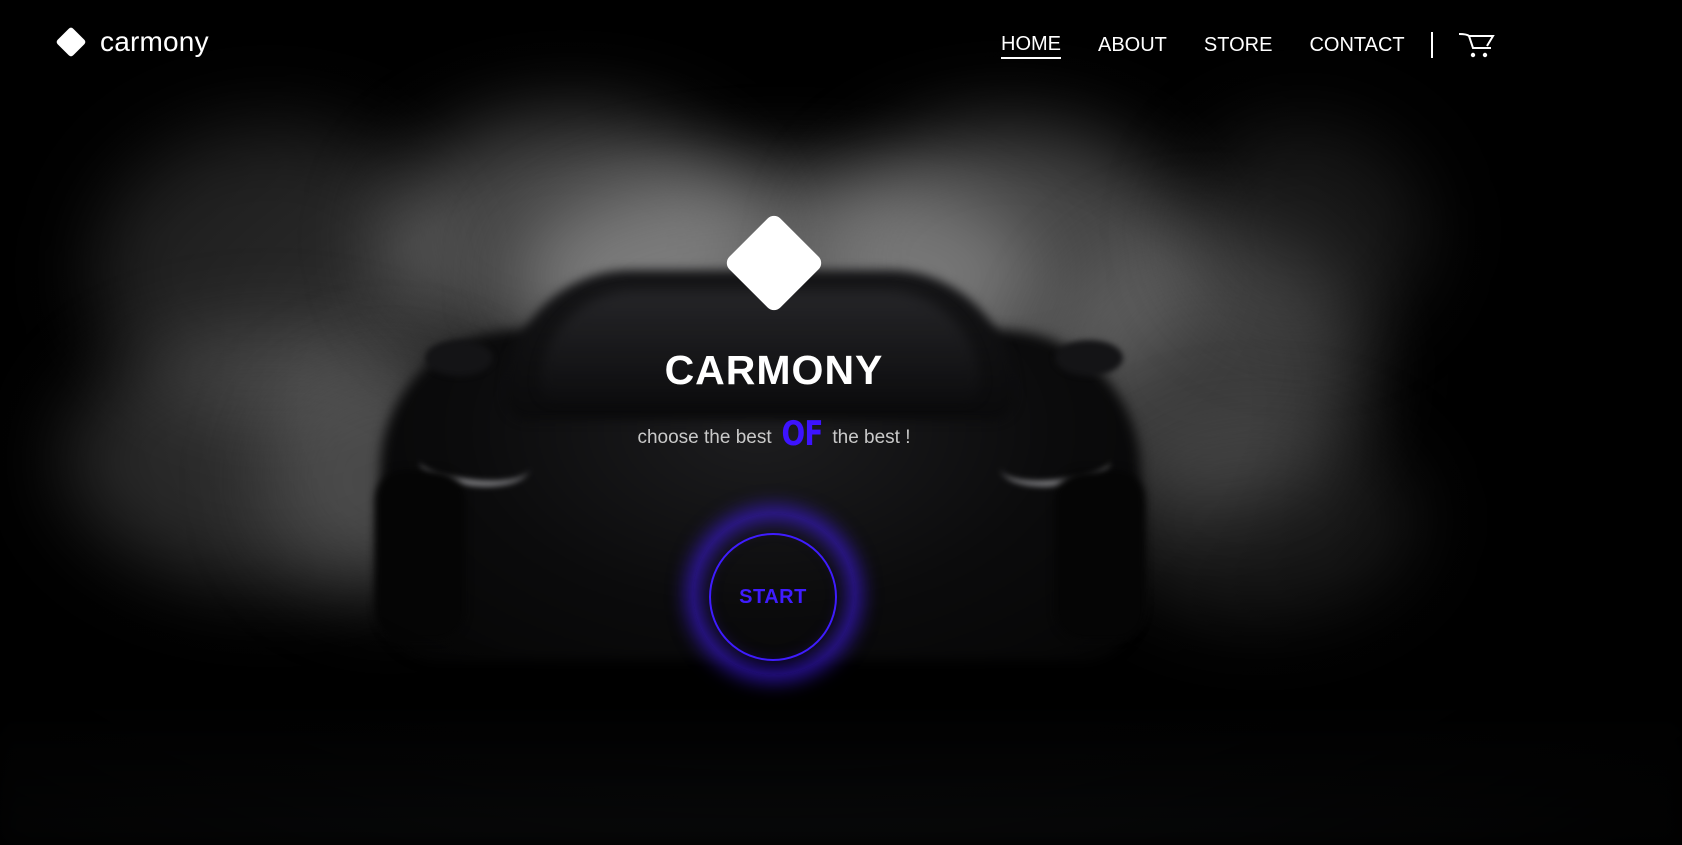 The height and width of the screenshot is (845, 1682). I want to click on brand-logo-link: carmony, so click(131, 42).